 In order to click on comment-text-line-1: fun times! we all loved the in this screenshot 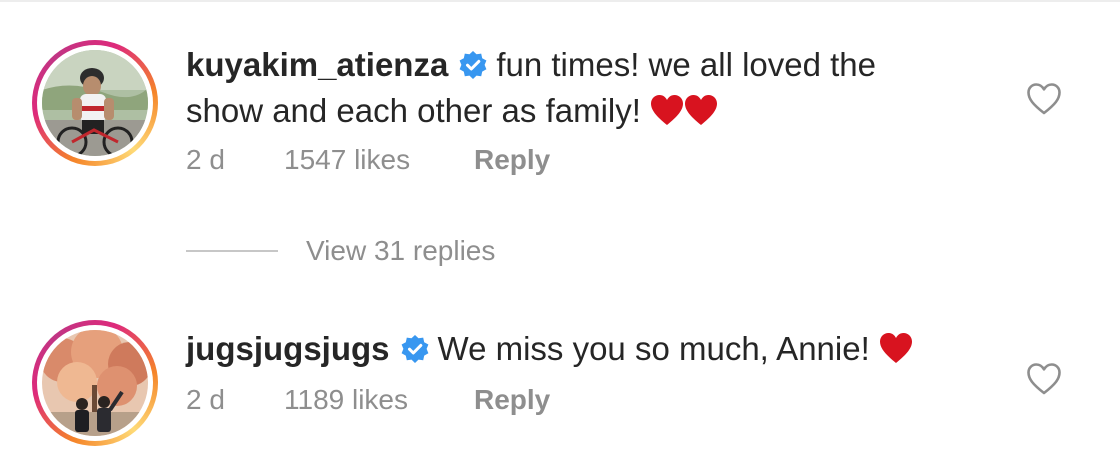, I will do `click(686, 64)`.